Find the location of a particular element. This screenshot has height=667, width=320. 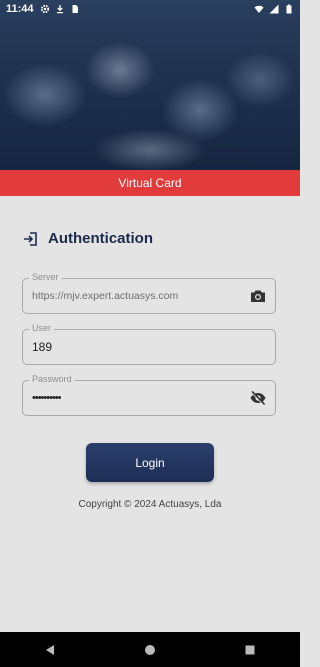

signal-icon is located at coordinates (274, 9).